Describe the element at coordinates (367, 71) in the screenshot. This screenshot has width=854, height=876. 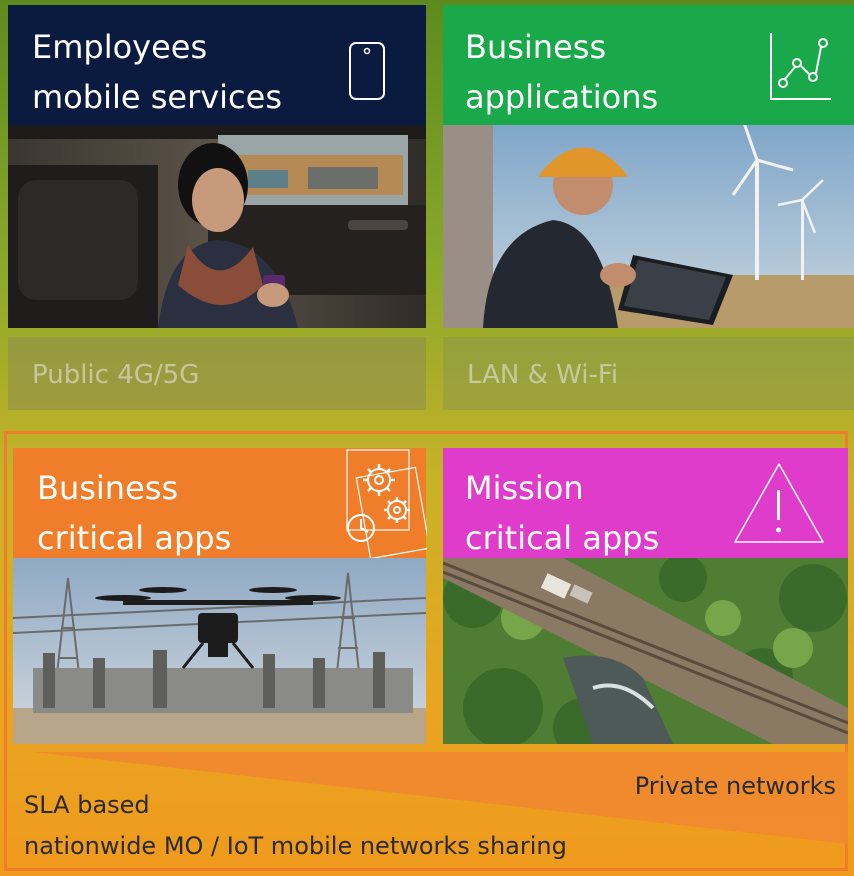
I see `smartphone-icon` at that location.